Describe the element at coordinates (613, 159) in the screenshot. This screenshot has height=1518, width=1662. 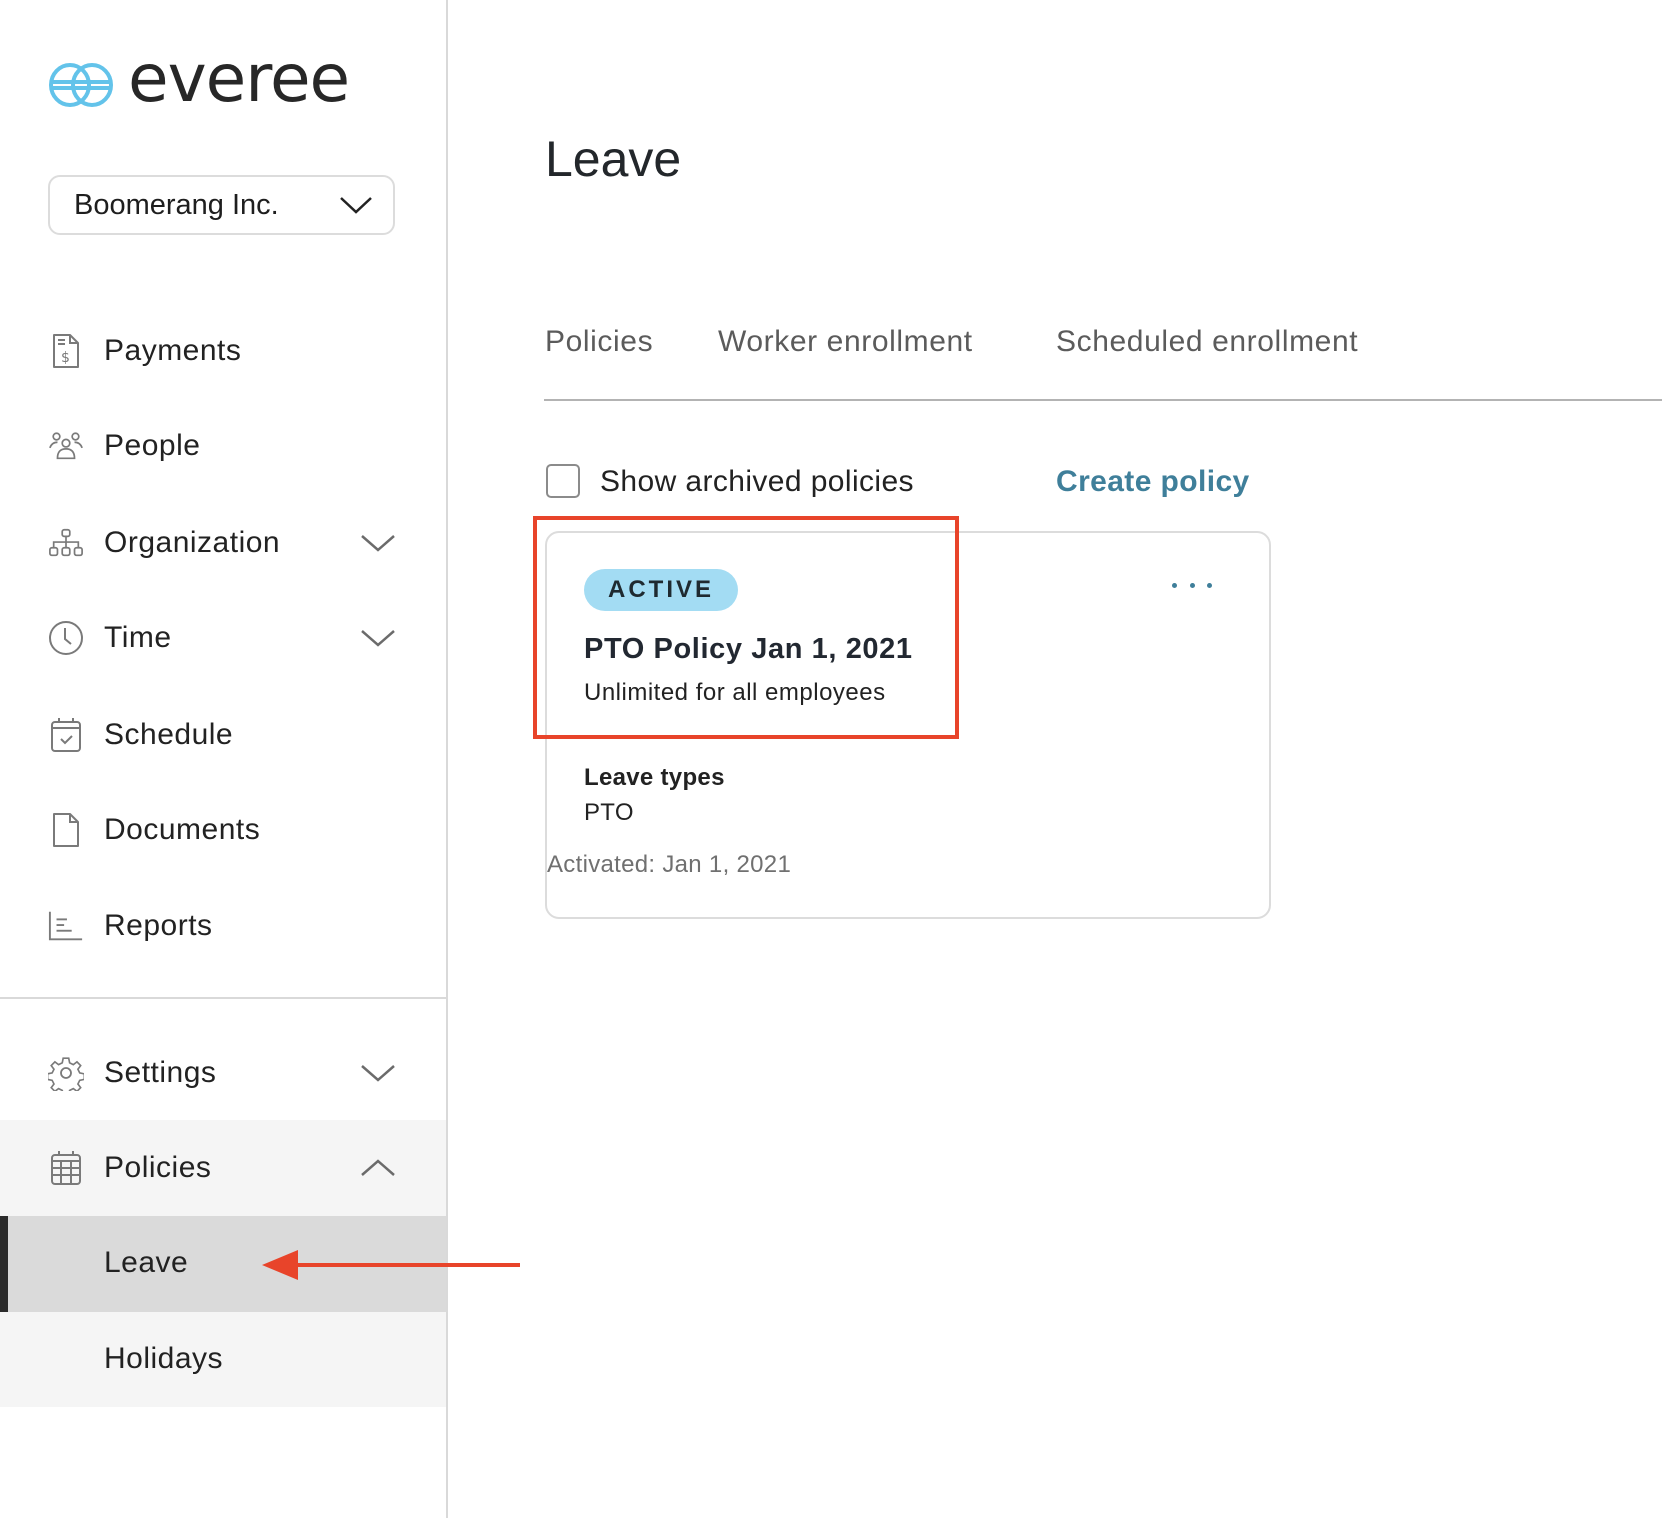
I see `page-title: Leave` at that location.